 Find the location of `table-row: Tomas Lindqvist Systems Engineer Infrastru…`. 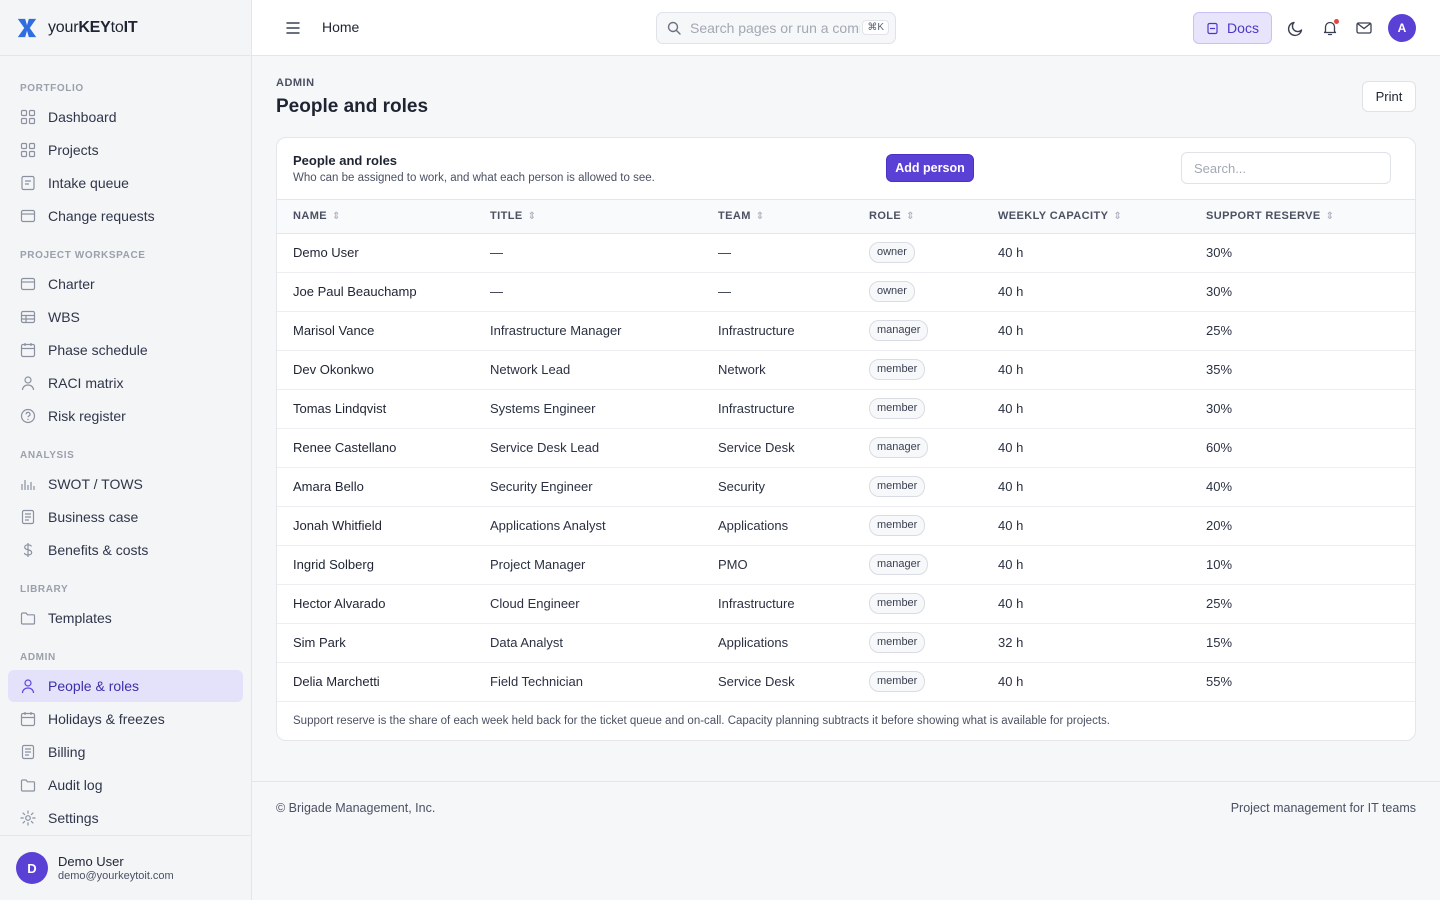

table-row: Tomas Lindqvist Systems Engineer Infrastru… is located at coordinates (846, 409).